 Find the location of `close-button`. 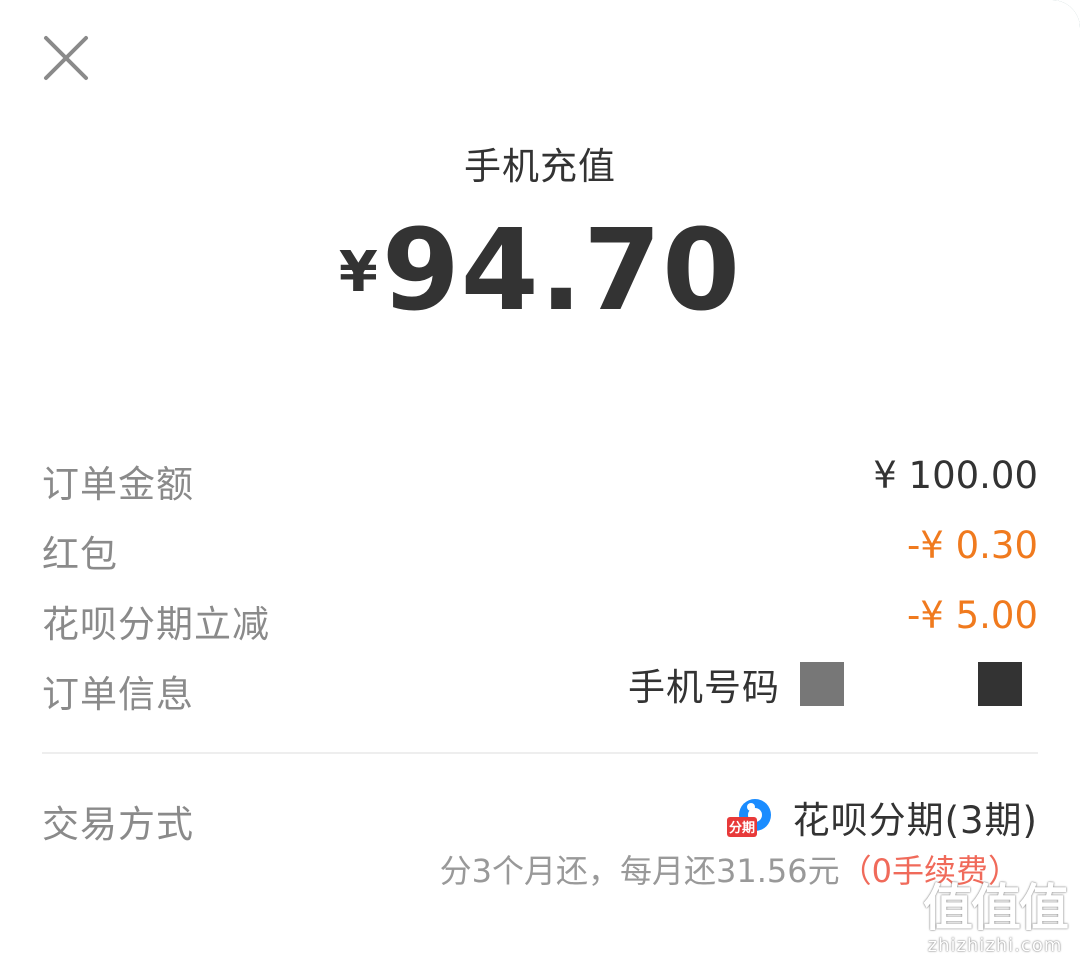

close-button is located at coordinates (66, 58).